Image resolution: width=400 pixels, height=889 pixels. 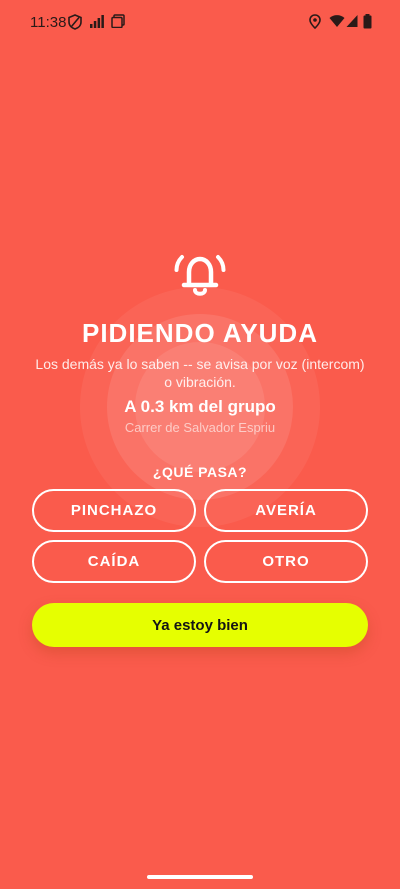 What do you see at coordinates (286, 510) in the screenshot?
I see `option-averia-button: AVERÍA` at bounding box center [286, 510].